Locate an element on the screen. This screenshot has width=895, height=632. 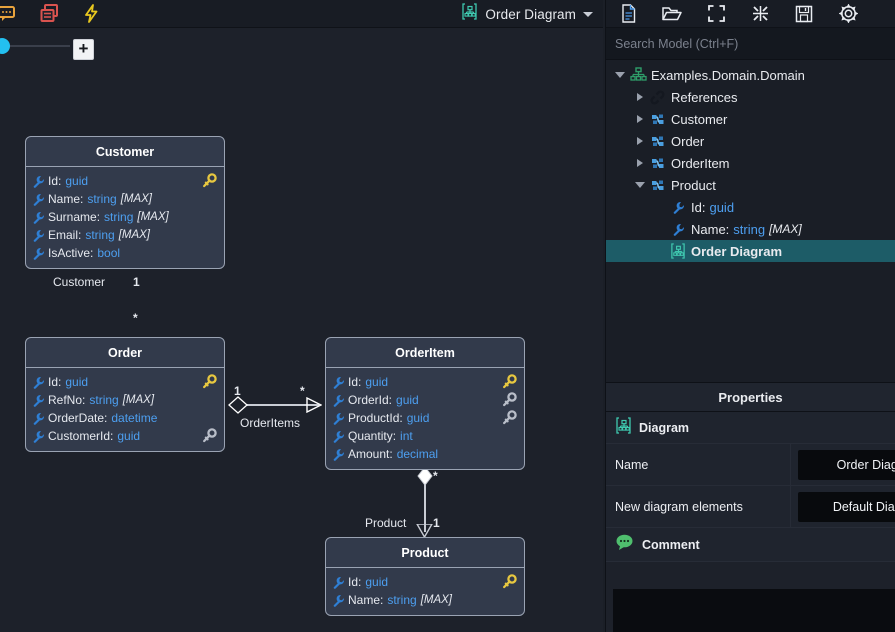
save-icon is located at coordinates (804, 14).